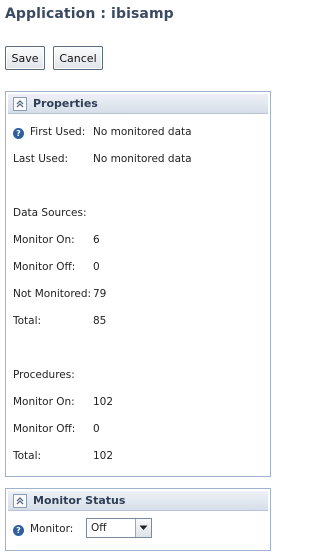  What do you see at coordinates (58, 132) in the screenshot?
I see `first-used-label: First Used:` at bounding box center [58, 132].